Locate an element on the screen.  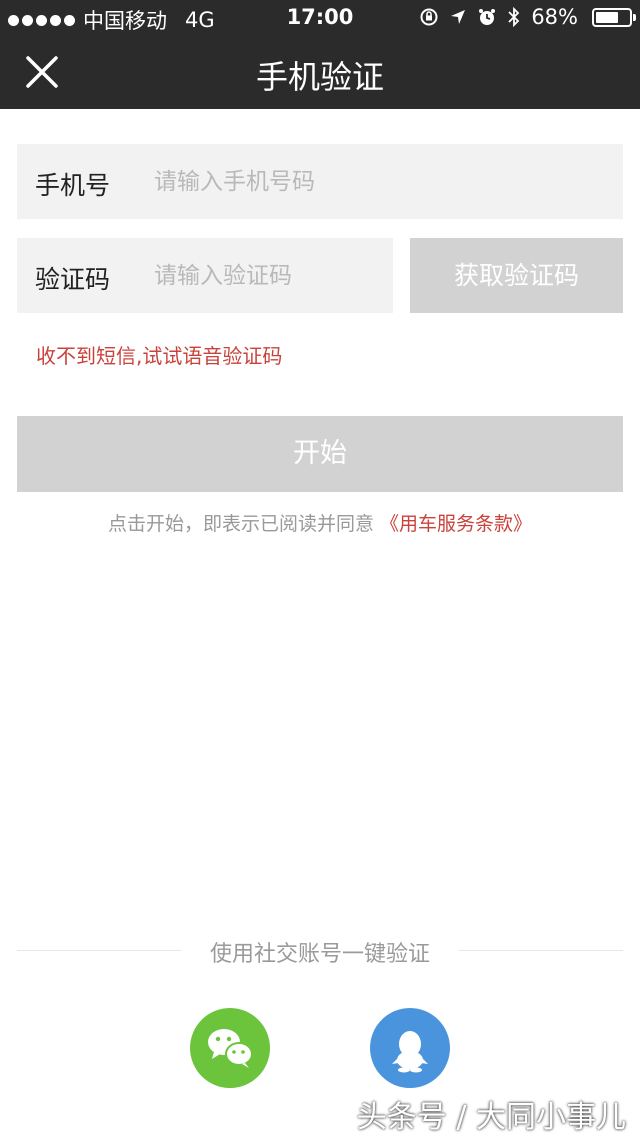
voice-code-link: 收不到短信,试试语音验证码 is located at coordinates (159, 354).